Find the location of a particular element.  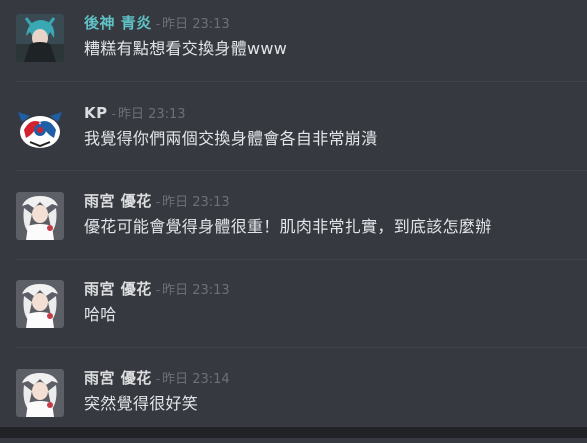

message-header: 後神 青炎 - 昨日 23:13 is located at coordinates (157, 24).